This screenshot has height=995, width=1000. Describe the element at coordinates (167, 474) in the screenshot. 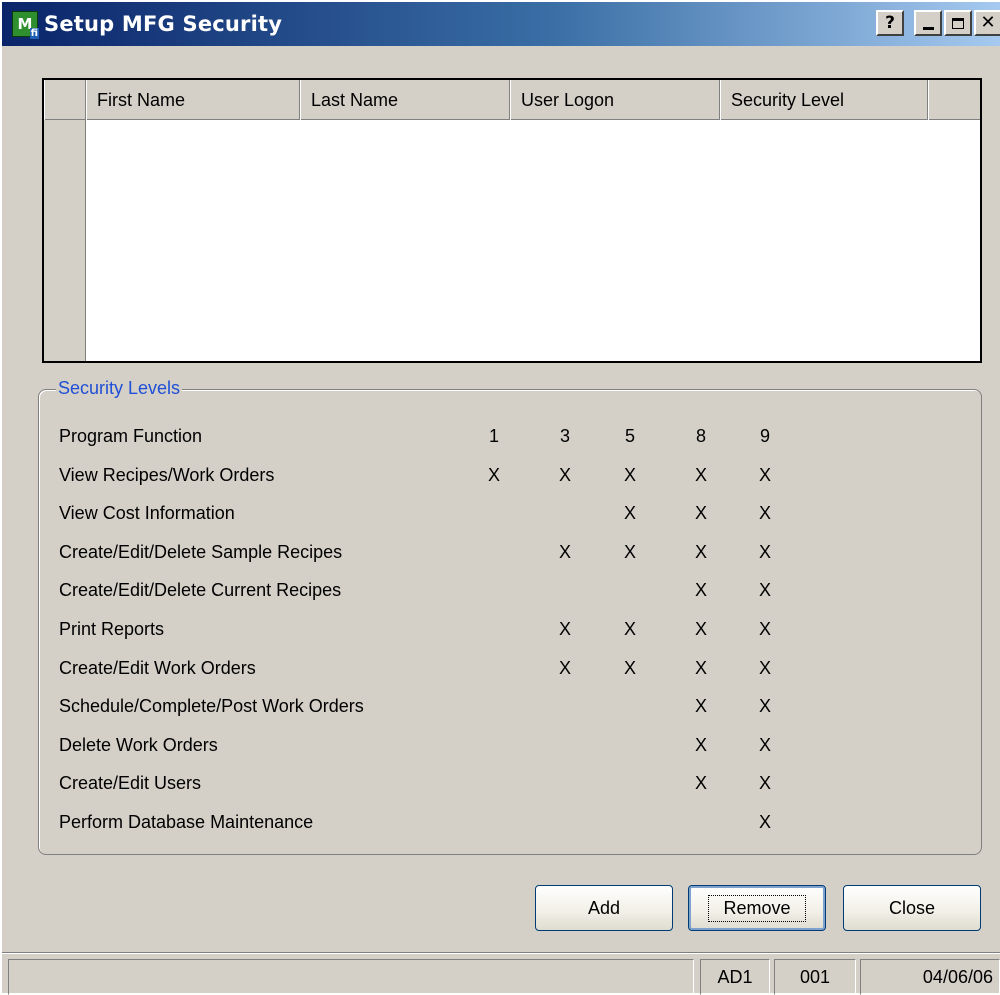

I see `level-row-label: View Recipes/Work Orders` at that location.